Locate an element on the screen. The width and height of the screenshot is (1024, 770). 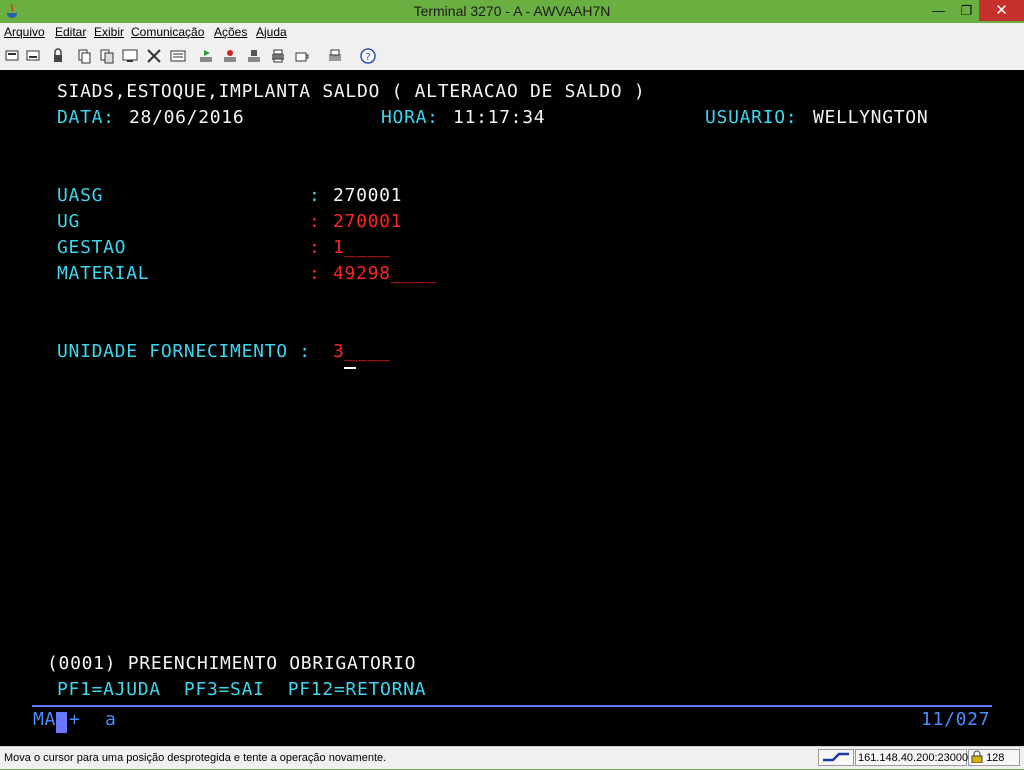
copy2-icon is located at coordinates (107, 56).